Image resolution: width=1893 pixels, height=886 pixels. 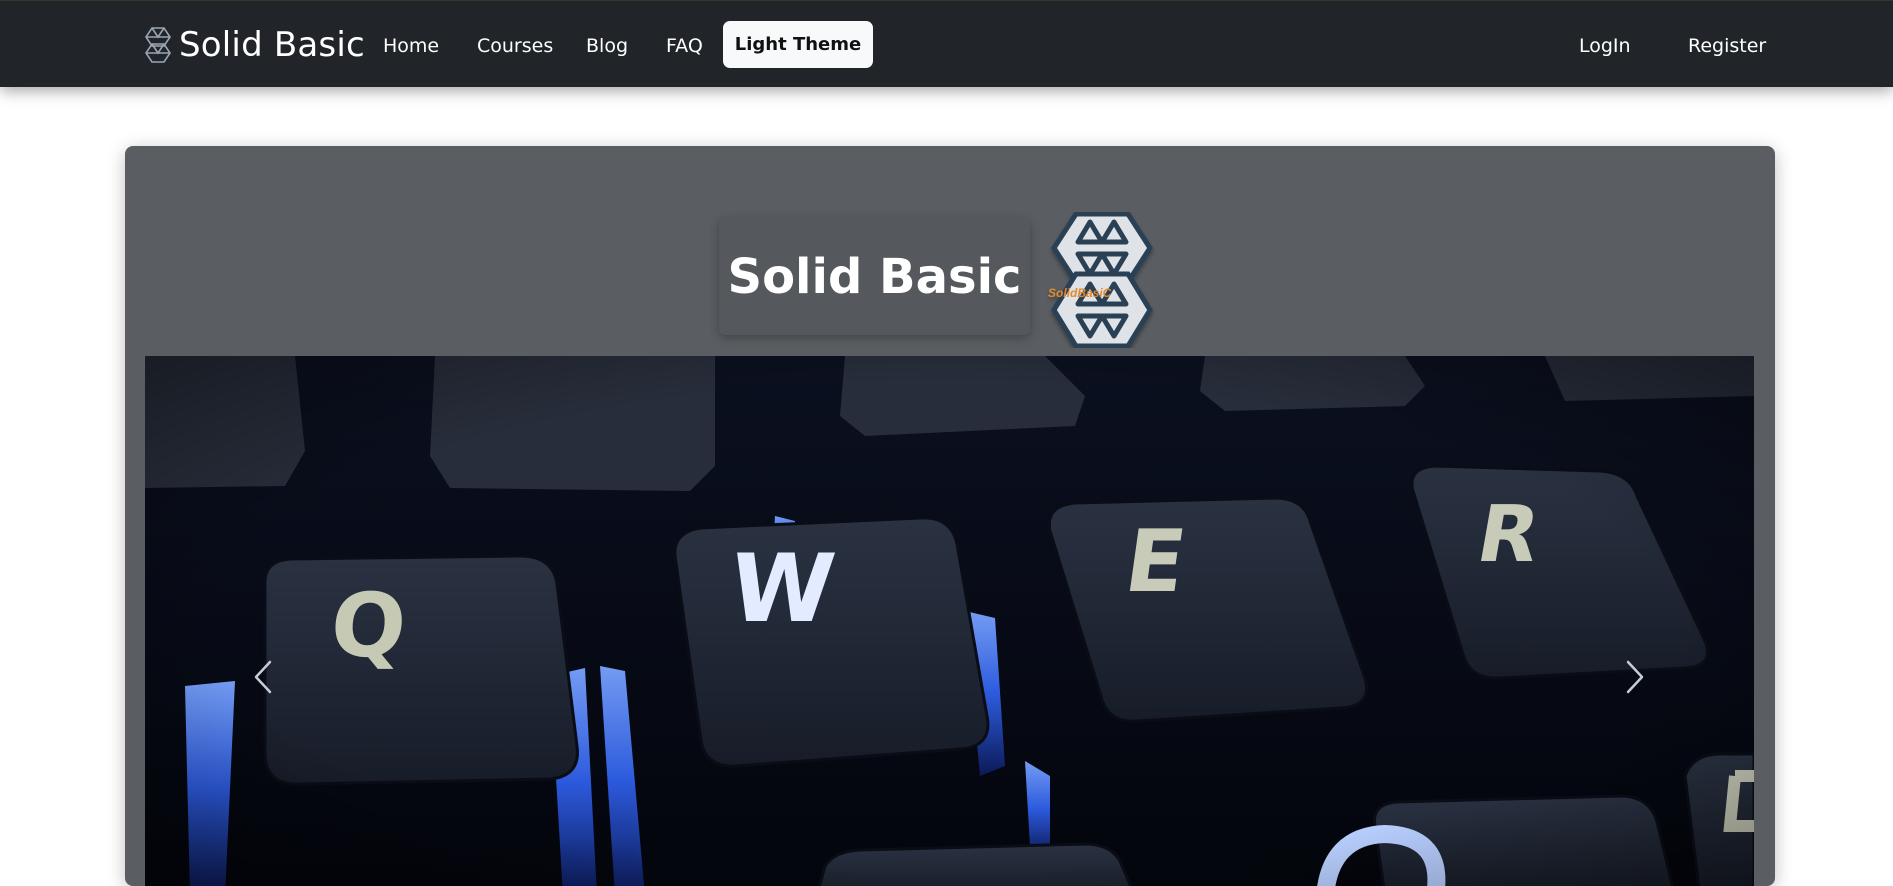 I want to click on navbar-brand: Solid Basic, so click(x=254, y=45).